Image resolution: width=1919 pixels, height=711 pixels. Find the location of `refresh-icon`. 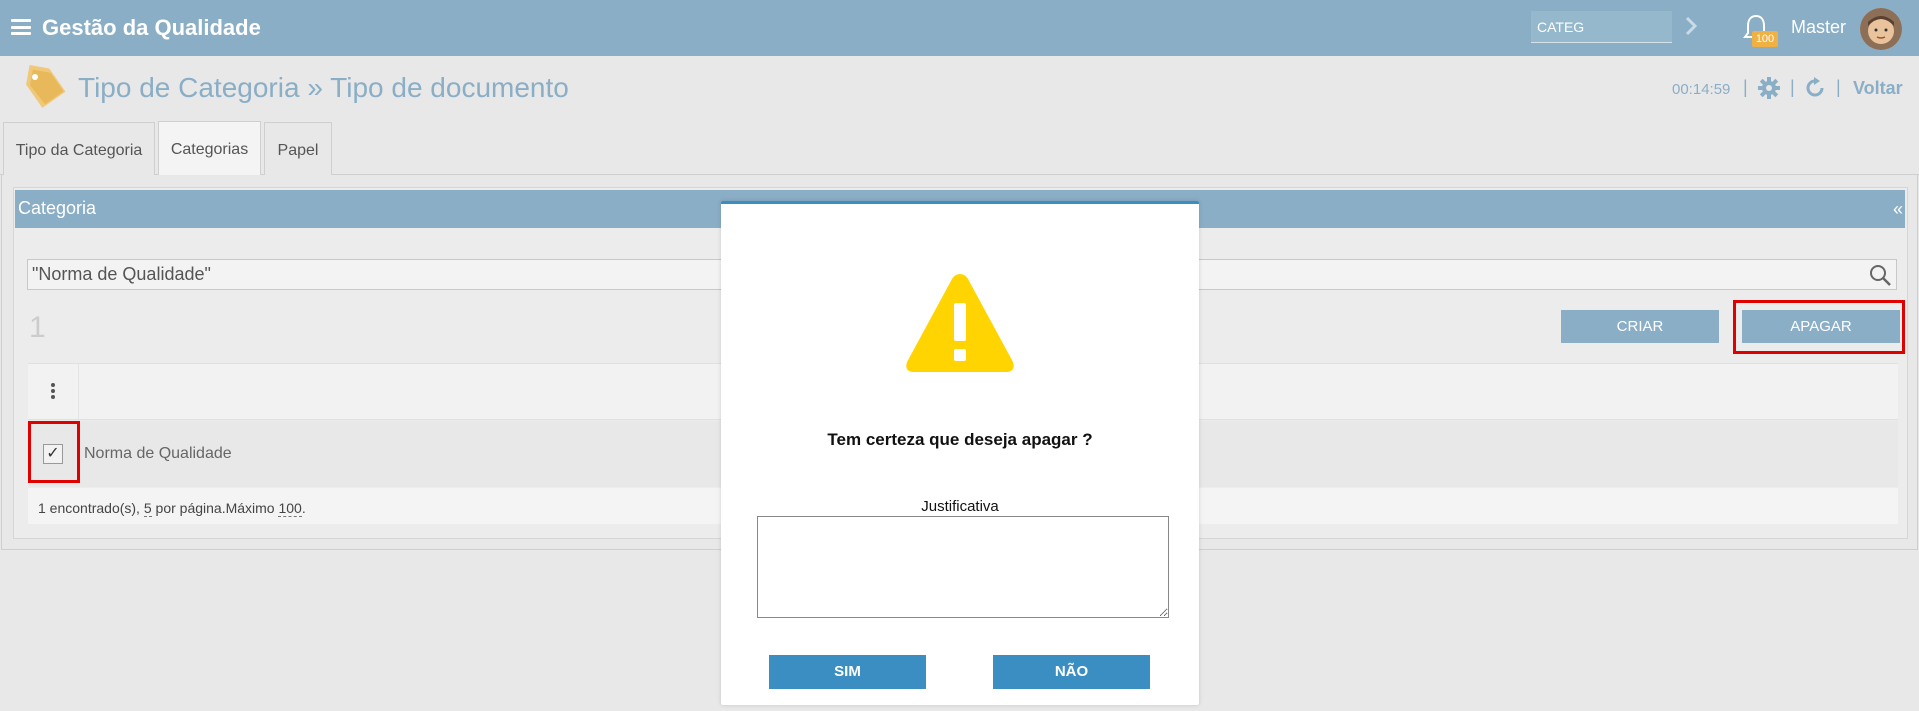

refresh-icon is located at coordinates (1815, 88).